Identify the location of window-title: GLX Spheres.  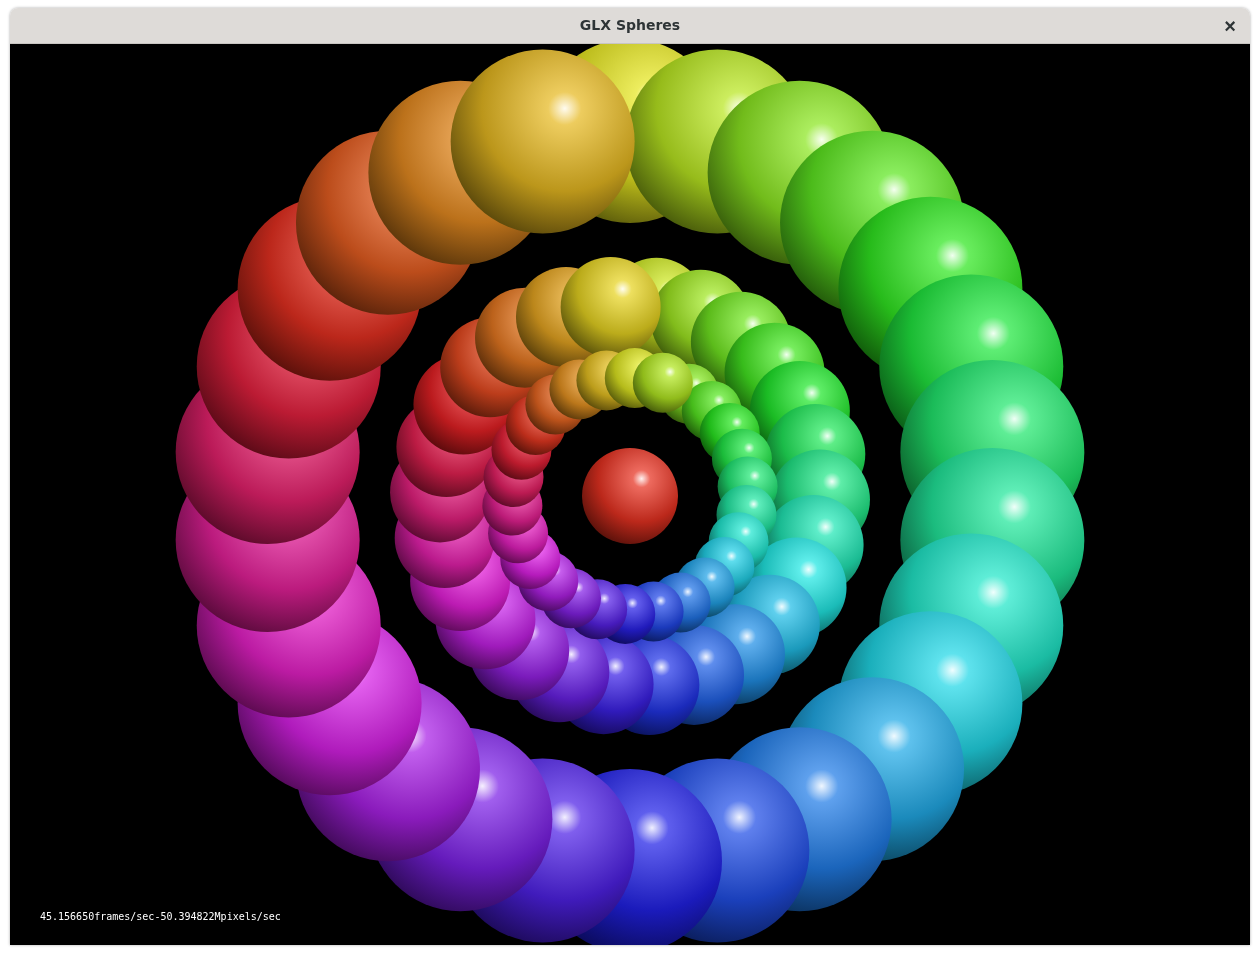
(630, 25).